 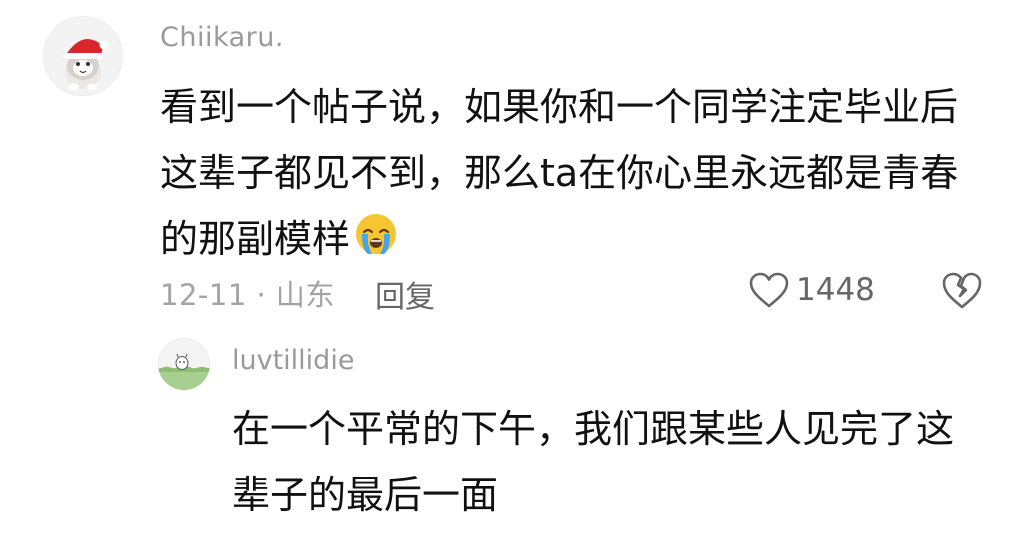 What do you see at coordinates (247, 295) in the screenshot?
I see `date-location: 12-11 · 山东` at bounding box center [247, 295].